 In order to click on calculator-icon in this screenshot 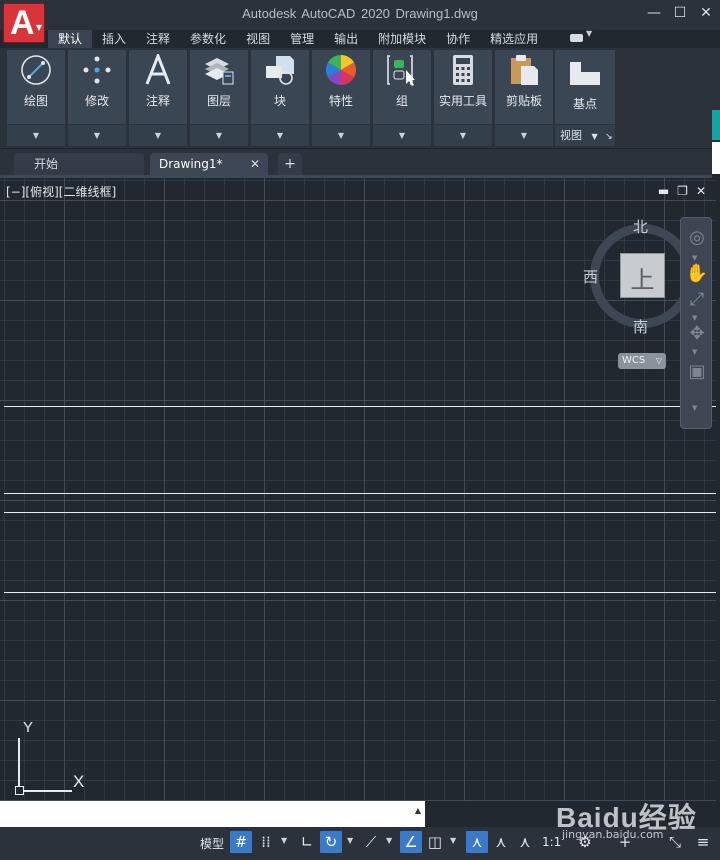, I will do `click(463, 70)`.